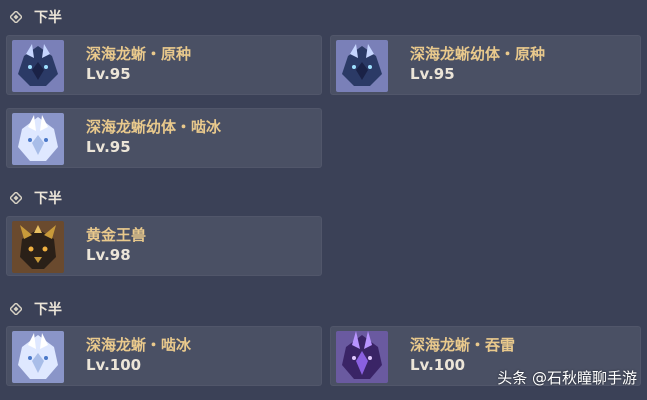  What do you see at coordinates (116, 235) in the screenshot?
I see `monster-name: 黄金王兽` at bounding box center [116, 235].